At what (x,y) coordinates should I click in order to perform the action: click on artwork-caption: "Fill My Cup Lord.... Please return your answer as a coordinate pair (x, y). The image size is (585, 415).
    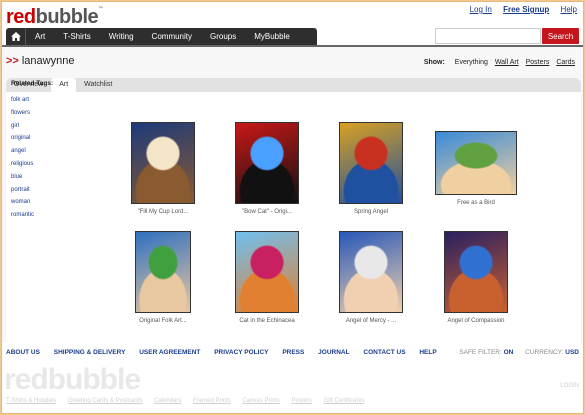
    Looking at the image, I should click on (163, 212).